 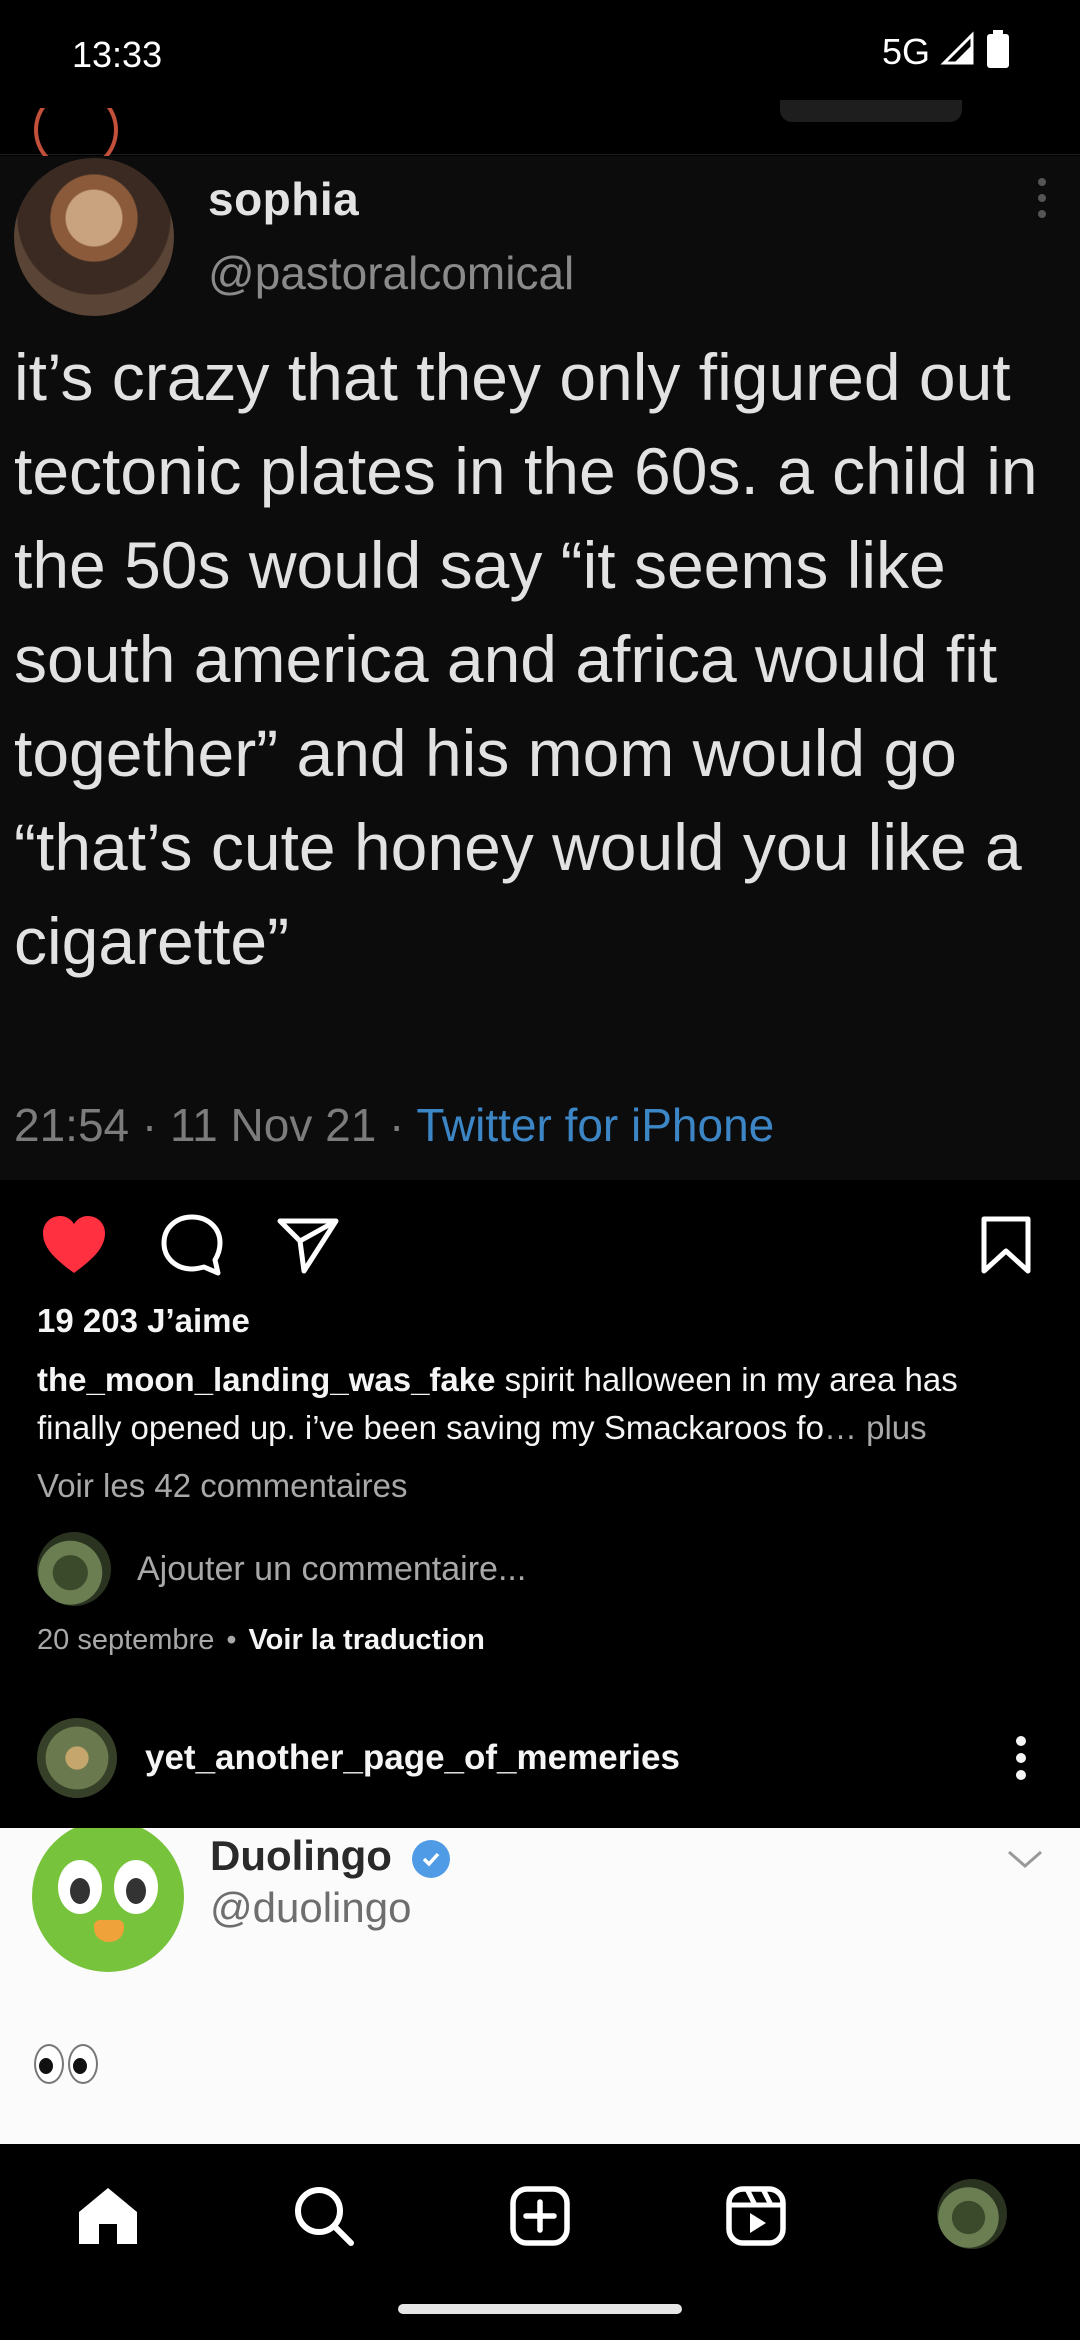 I want to click on more-options-icon, so click(x=1022, y=1758).